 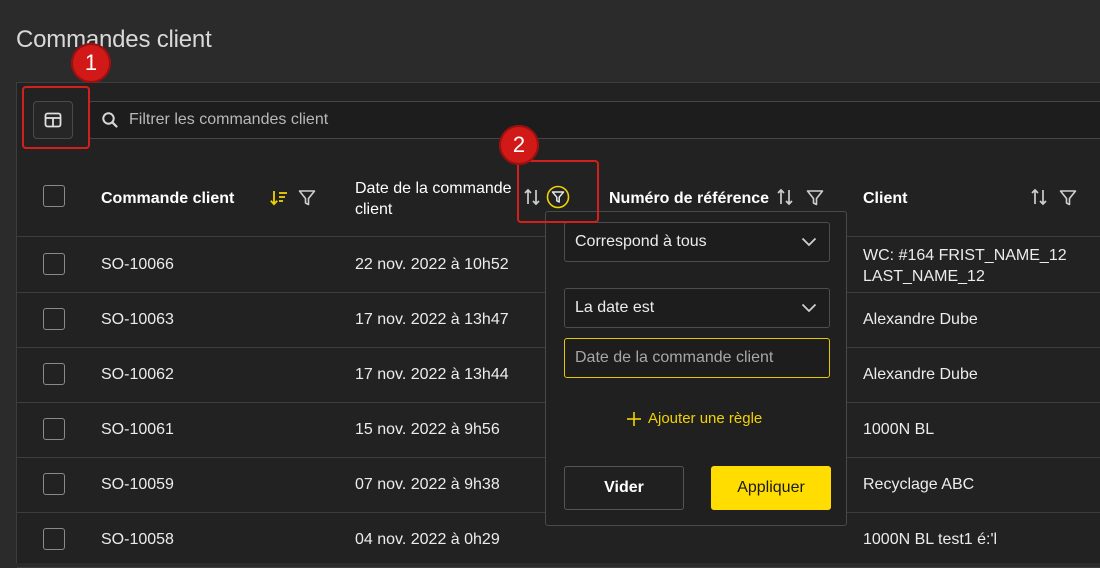 What do you see at coordinates (614, 120) in the screenshot?
I see `search-input` at bounding box center [614, 120].